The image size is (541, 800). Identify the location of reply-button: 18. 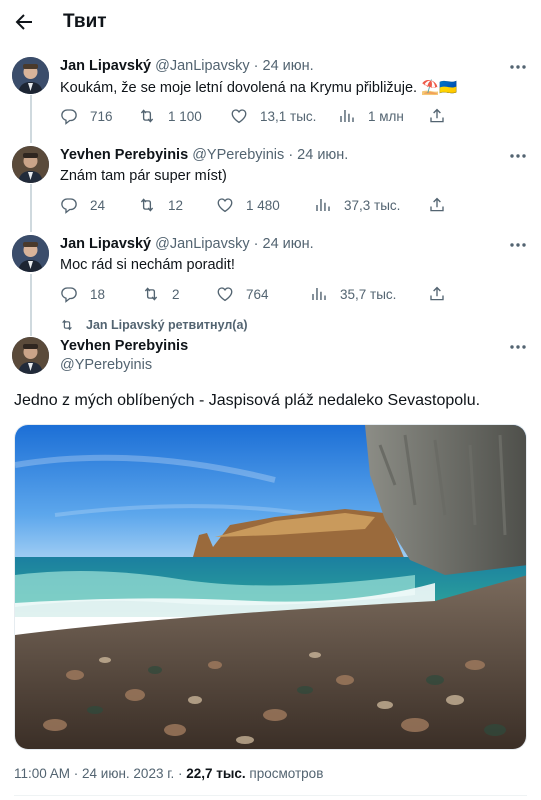
(82, 294).